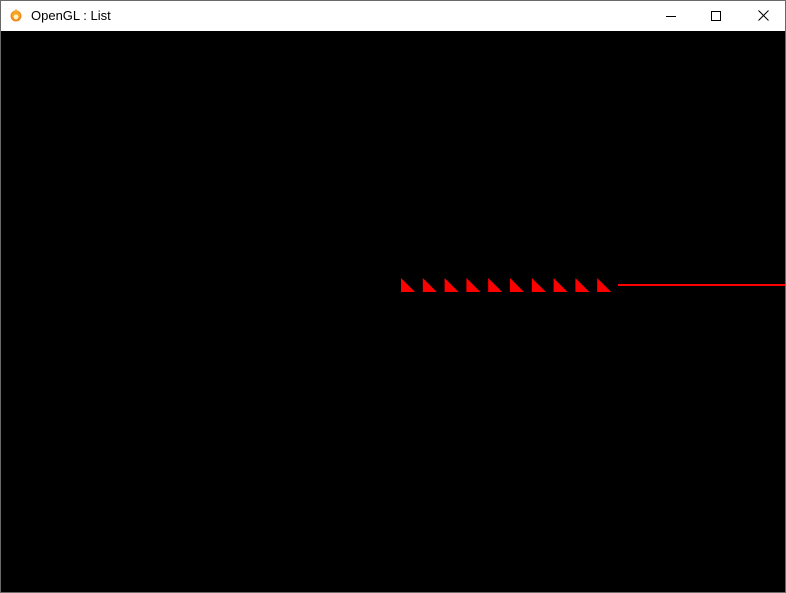 Image resolution: width=786 pixels, height=593 pixels. I want to click on minimize-button, so click(671, 15).